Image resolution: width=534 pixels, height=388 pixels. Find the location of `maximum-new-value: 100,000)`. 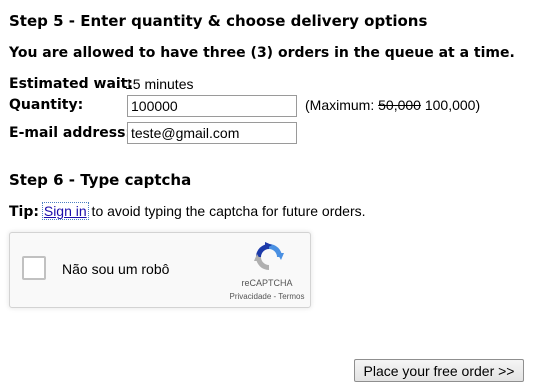

maximum-new-value: 100,000) is located at coordinates (450, 105).